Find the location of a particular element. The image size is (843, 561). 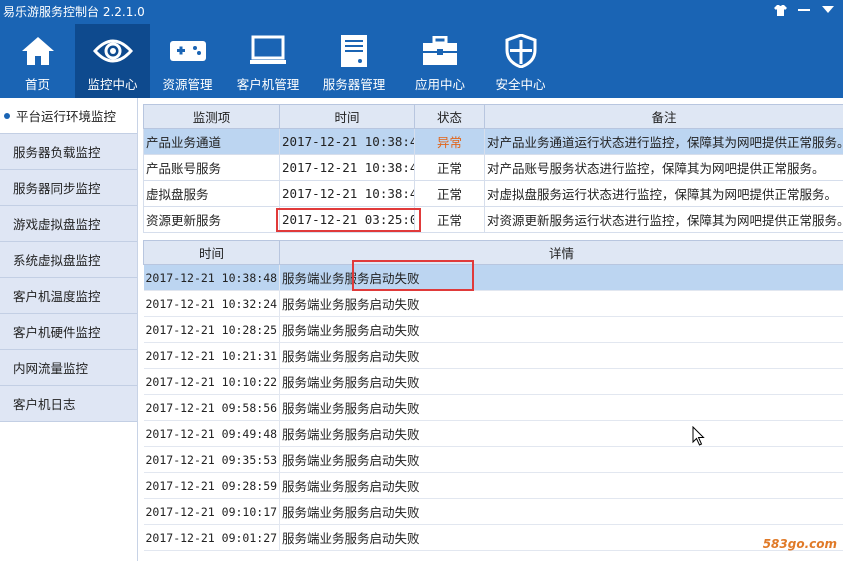

nav-label: 安全中心 is located at coordinates (520, 84).